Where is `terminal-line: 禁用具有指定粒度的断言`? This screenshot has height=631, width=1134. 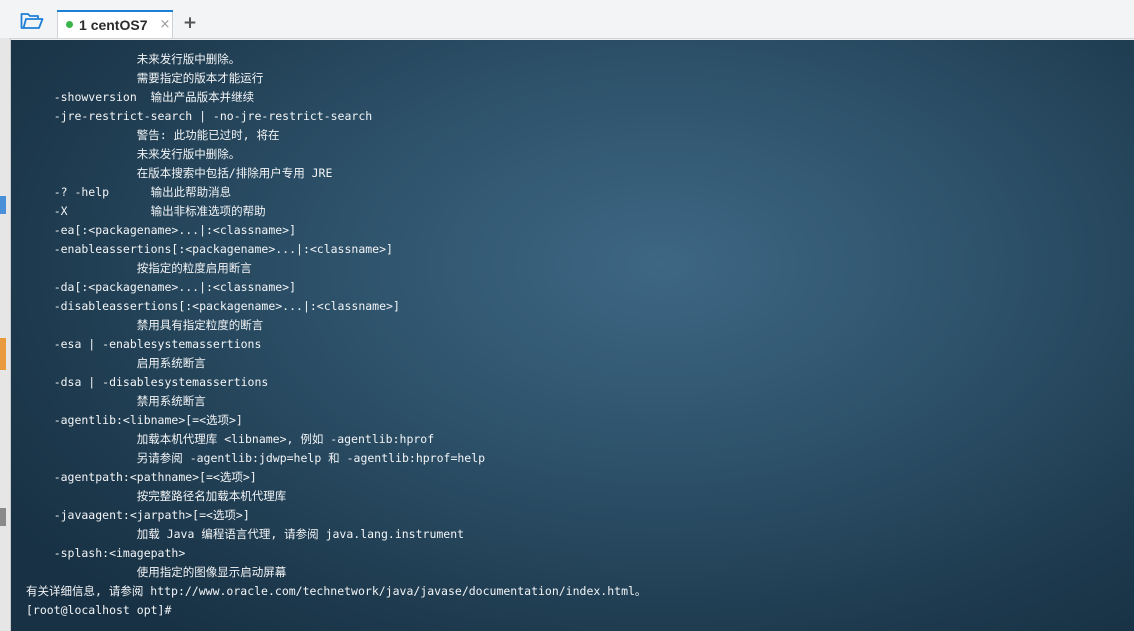
terminal-line: 禁用具有指定粒度的断言 is located at coordinates (145, 325).